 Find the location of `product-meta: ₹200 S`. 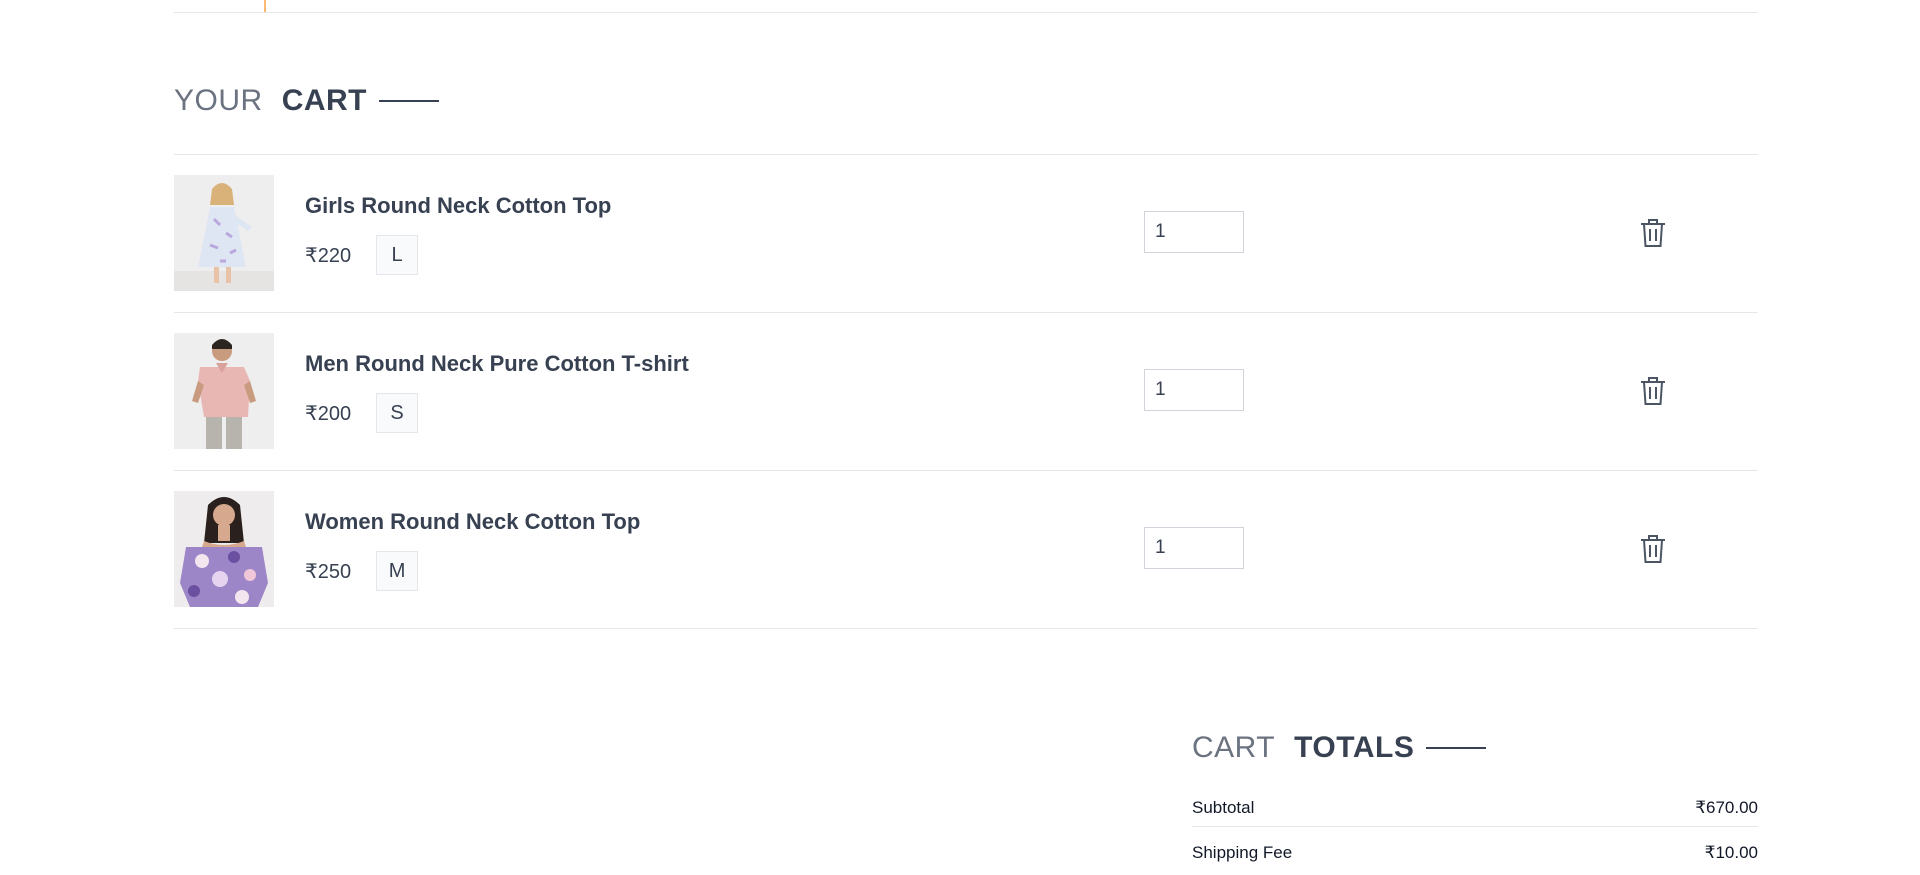

product-meta: ₹200 S is located at coordinates (362, 413).